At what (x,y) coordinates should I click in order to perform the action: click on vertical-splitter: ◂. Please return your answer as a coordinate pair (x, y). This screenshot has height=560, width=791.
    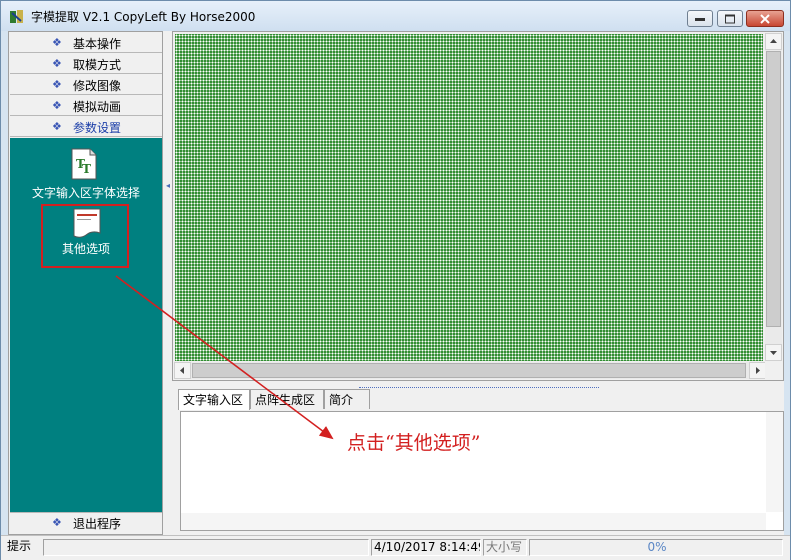
    Looking at the image, I should click on (168, 206).